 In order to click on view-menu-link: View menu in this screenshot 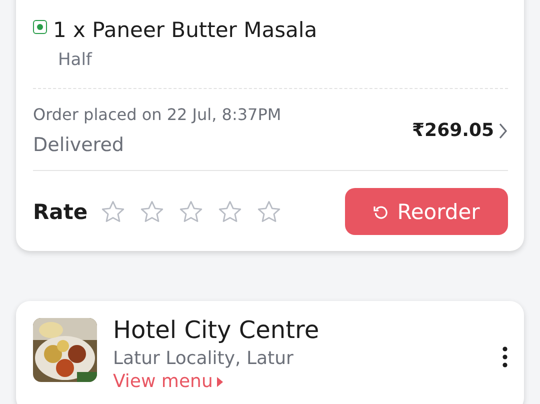, I will do `click(299, 381)`.